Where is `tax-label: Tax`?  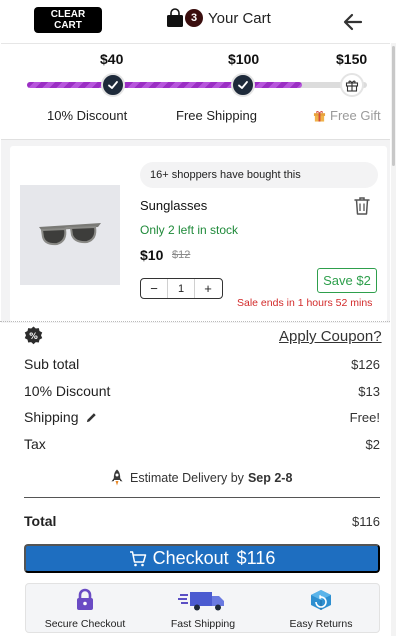 tax-label: Tax is located at coordinates (35, 444).